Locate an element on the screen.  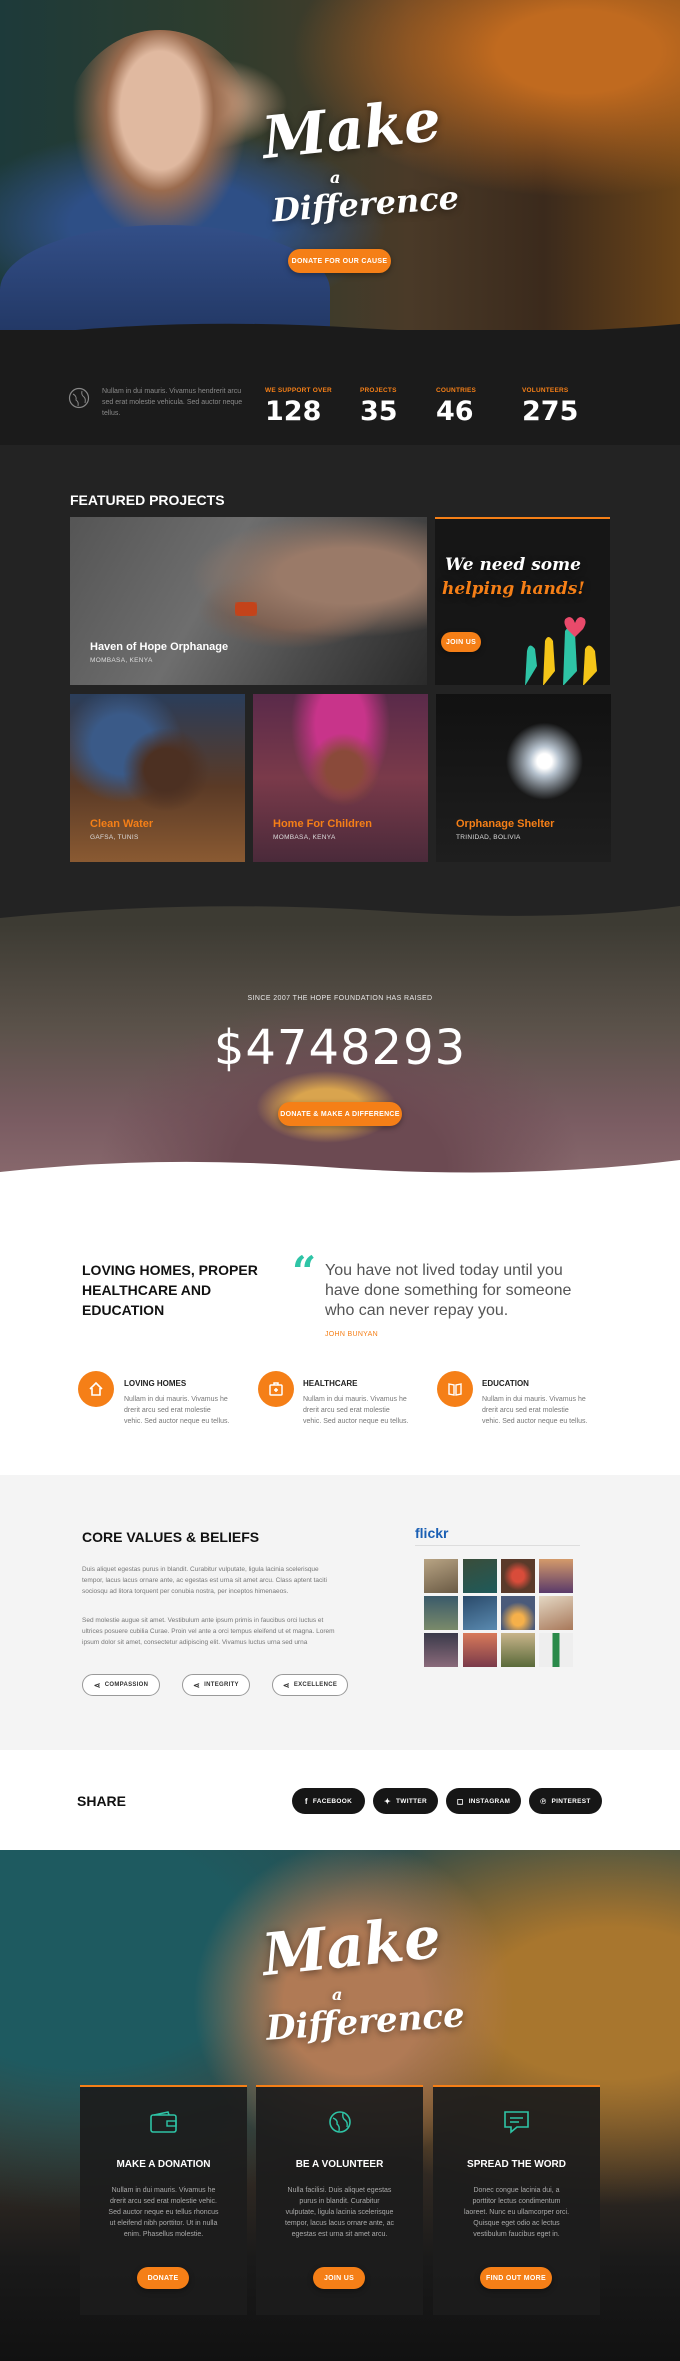
hero-section: Make a Difference DONATE FOR OUR CAUSE is located at coordinates (340, 172).